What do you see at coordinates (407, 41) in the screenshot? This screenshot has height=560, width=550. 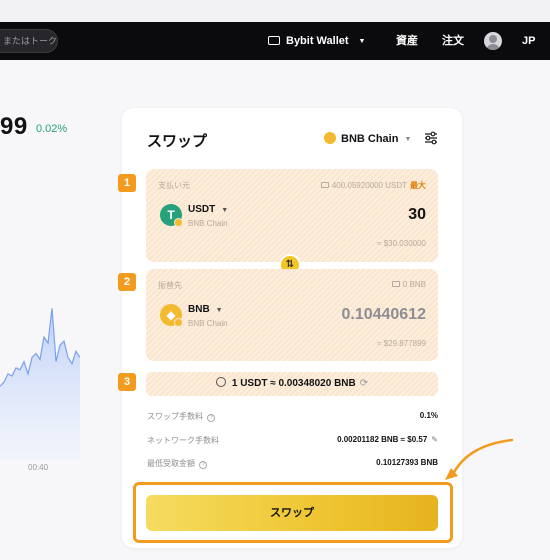 I see `nav-assets-link: 資産` at bounding box center [407, 41].